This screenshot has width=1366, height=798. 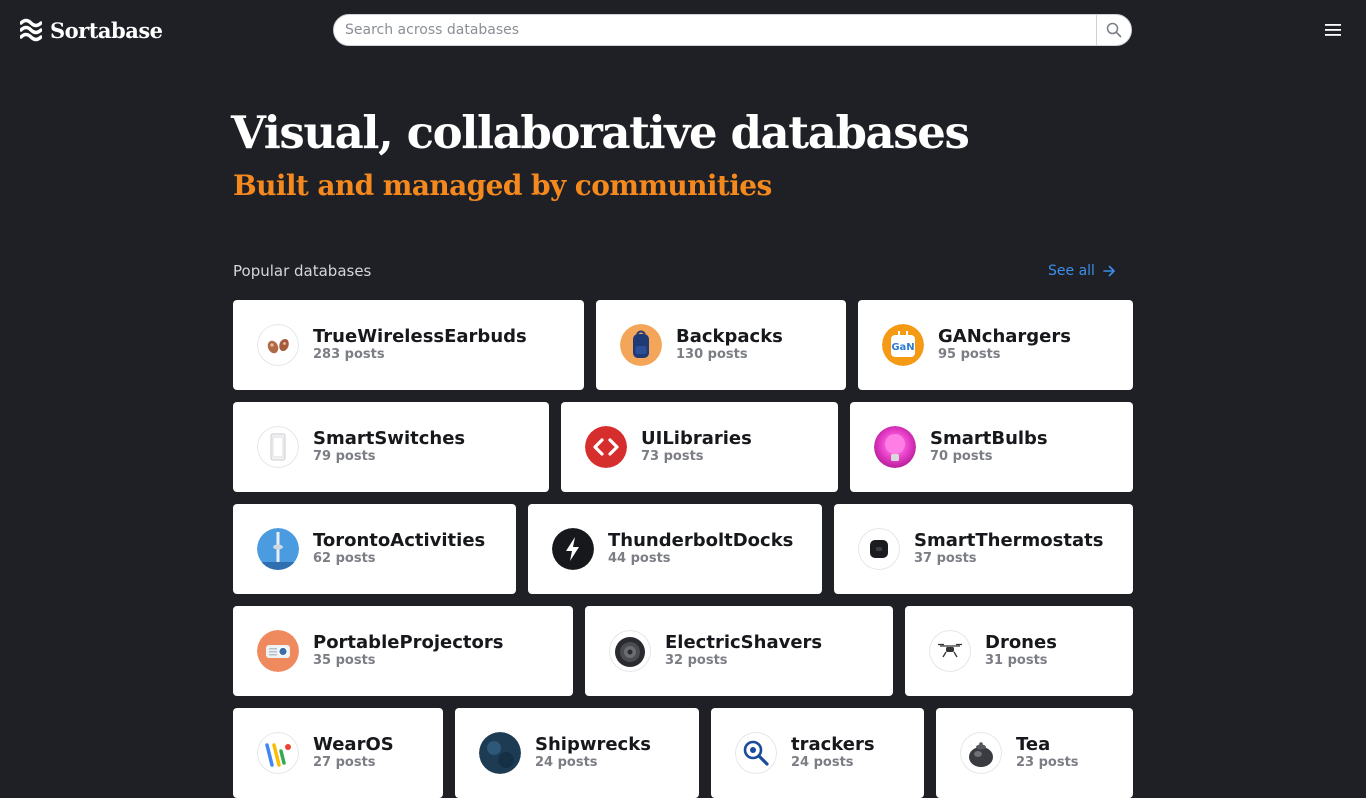 I want to click on database-card-uilibraries: UILibraries 73 posts, so click(x=699, y=447).